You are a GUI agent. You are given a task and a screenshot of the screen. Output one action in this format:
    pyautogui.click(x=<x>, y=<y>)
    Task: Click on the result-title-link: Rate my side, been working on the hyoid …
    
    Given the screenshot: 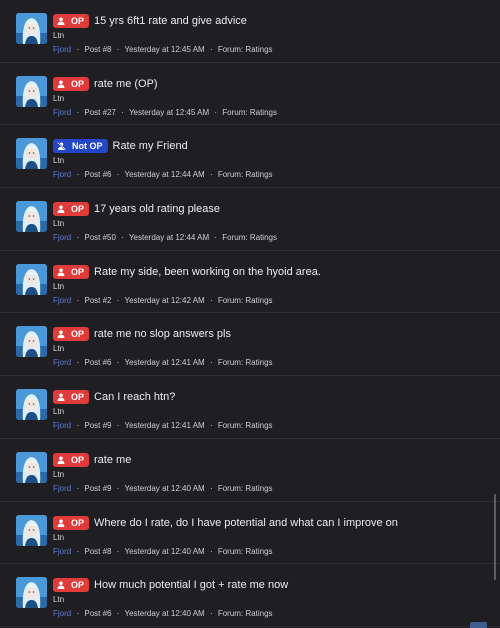 What is the action you would take?
    pyautogui.click(x=207, y=272)
    